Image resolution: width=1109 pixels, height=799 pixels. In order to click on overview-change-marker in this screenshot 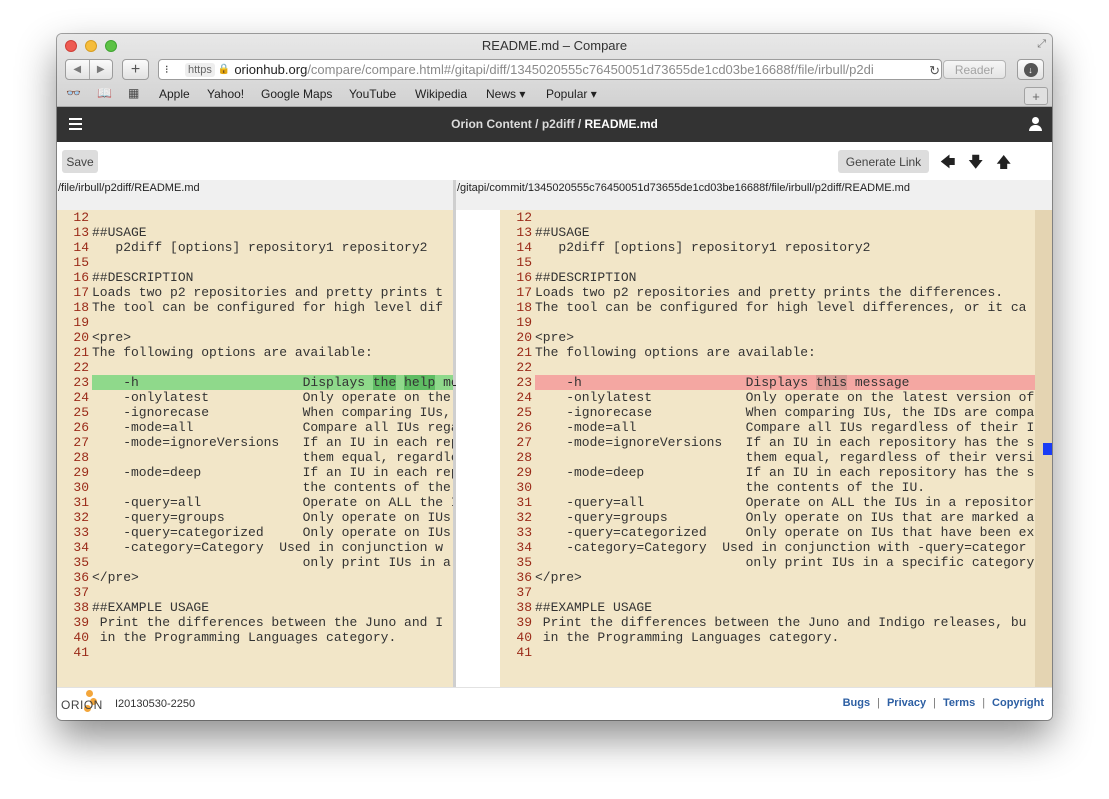, I will do `click(1047, 449)`.